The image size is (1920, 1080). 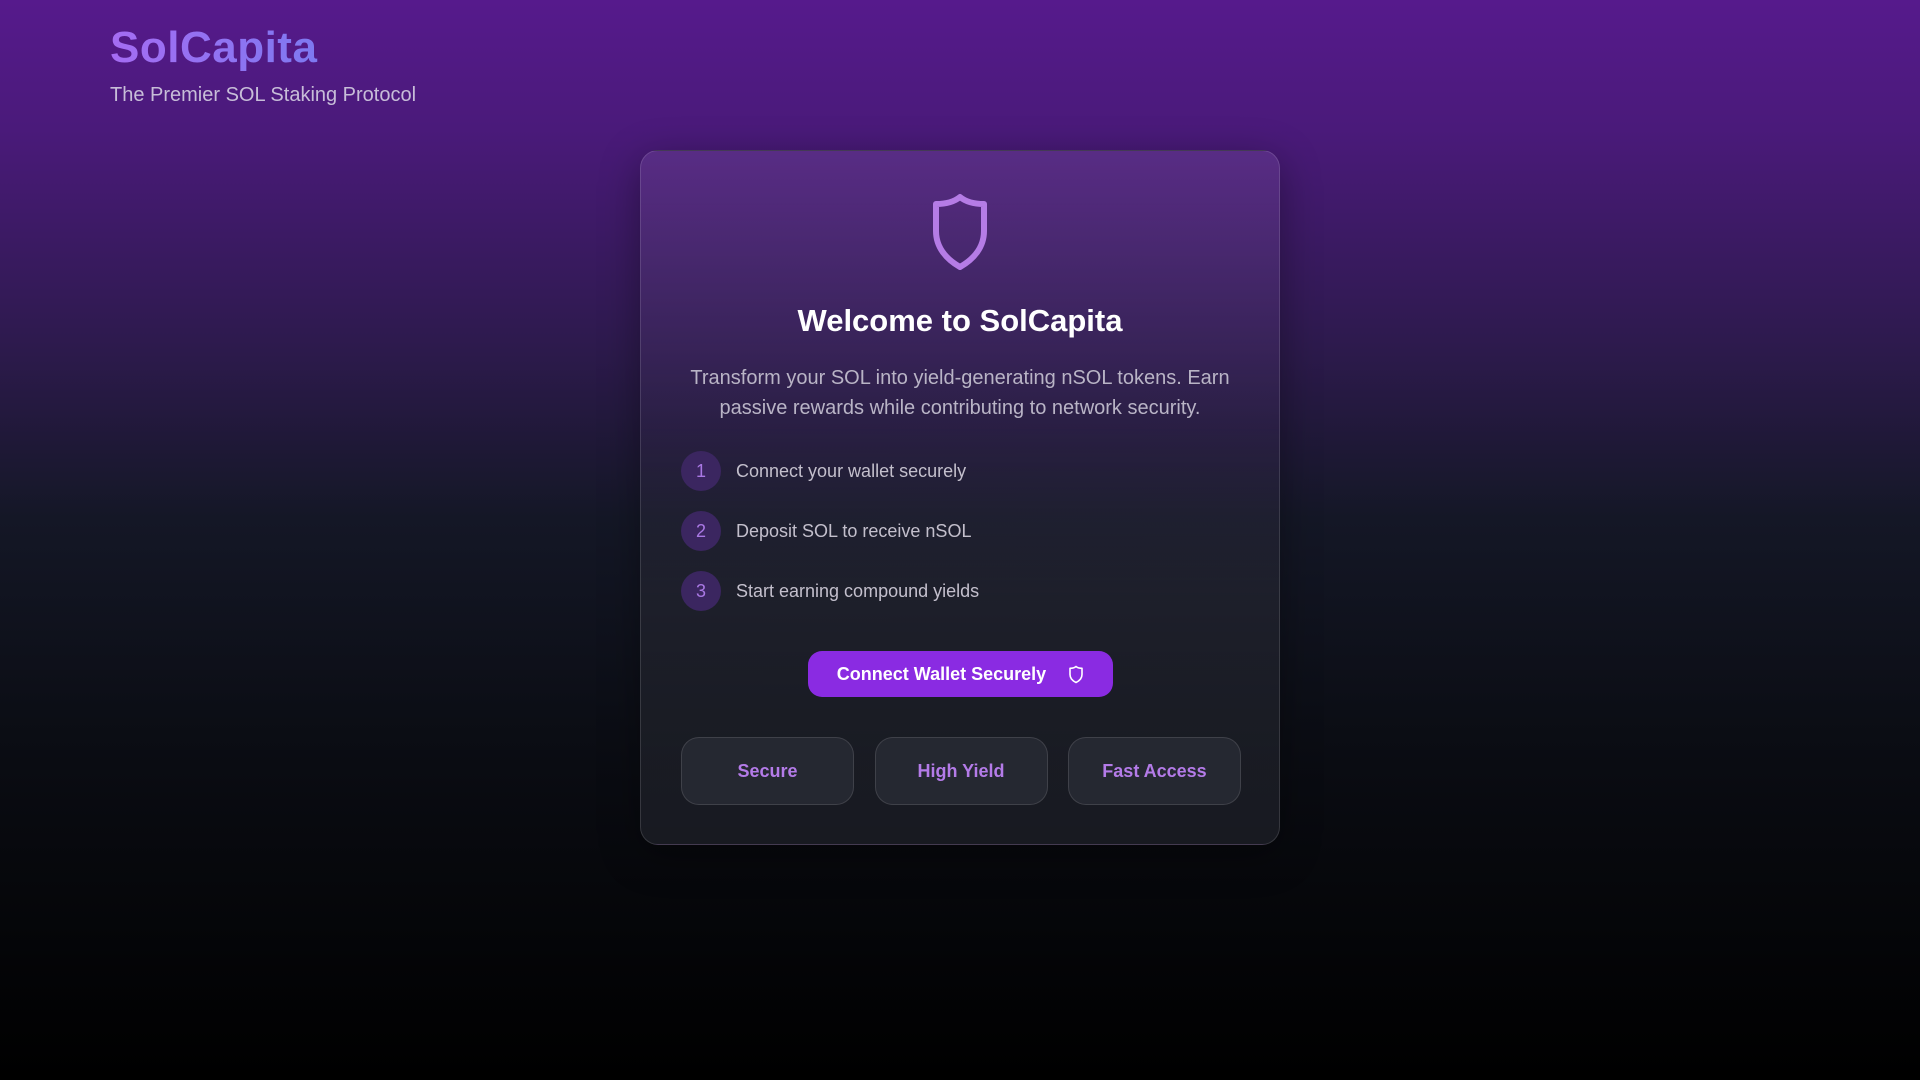 I want to click on step-item: 3 Start earning compound yields, so click(x=961, y=591).